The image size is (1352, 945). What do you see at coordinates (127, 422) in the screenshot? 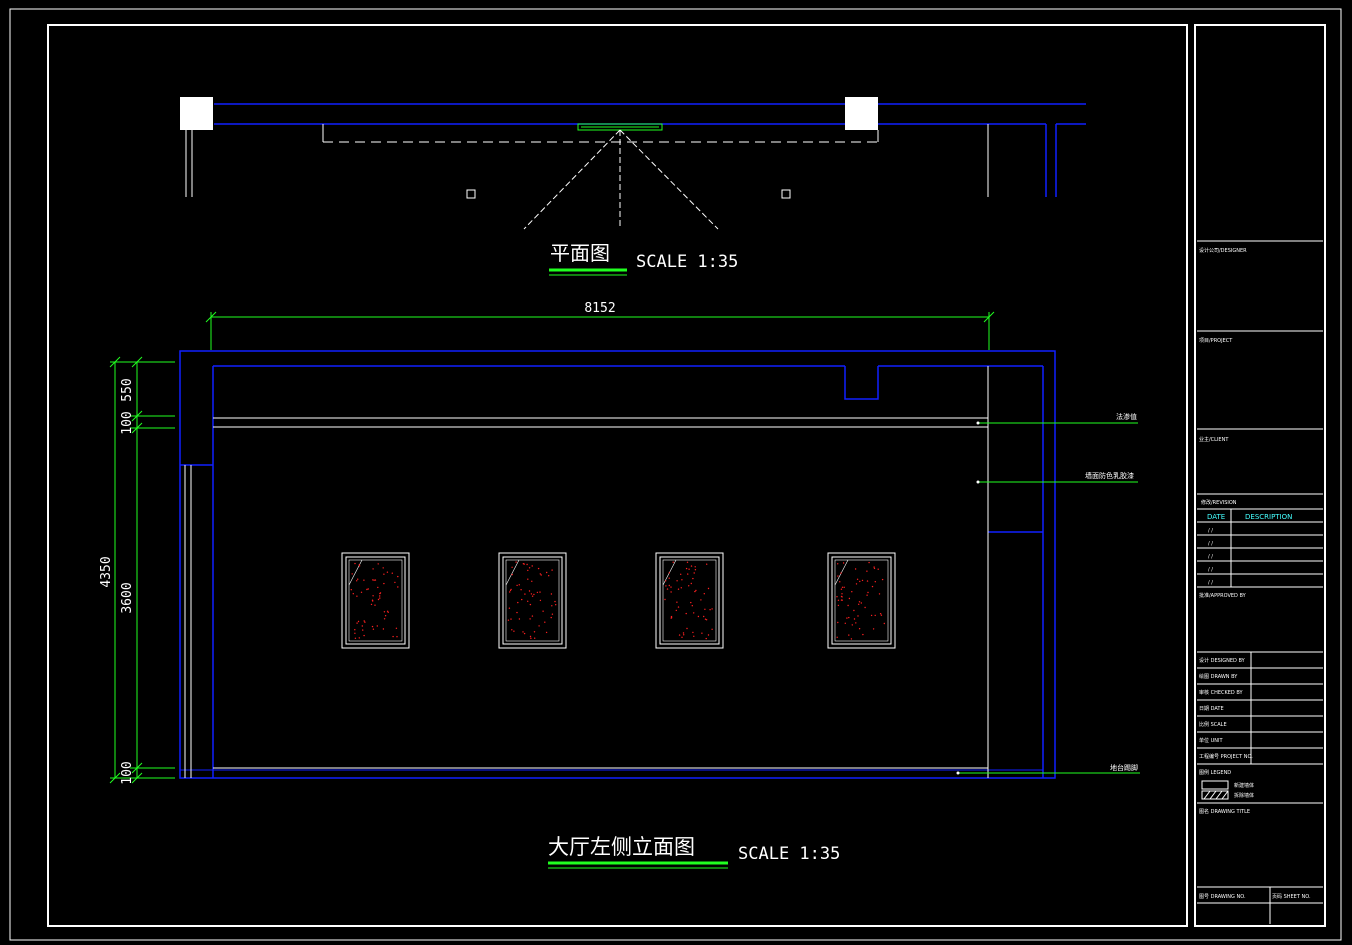
I see `dim-band: 100` at bounding box center [127, 422].